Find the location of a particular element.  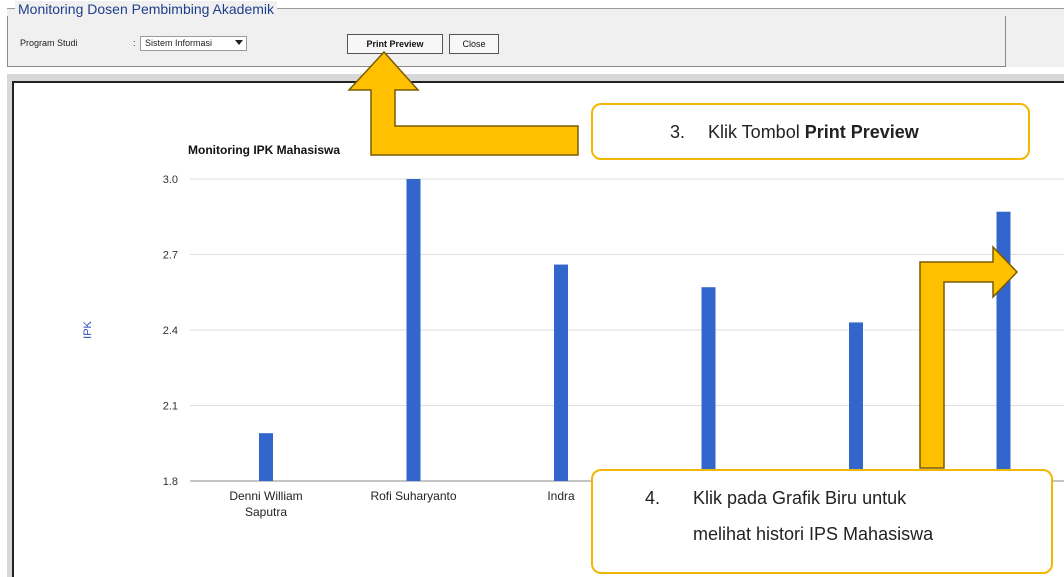

y-tick-label: 1.8 is located at coordinates (170, 482).